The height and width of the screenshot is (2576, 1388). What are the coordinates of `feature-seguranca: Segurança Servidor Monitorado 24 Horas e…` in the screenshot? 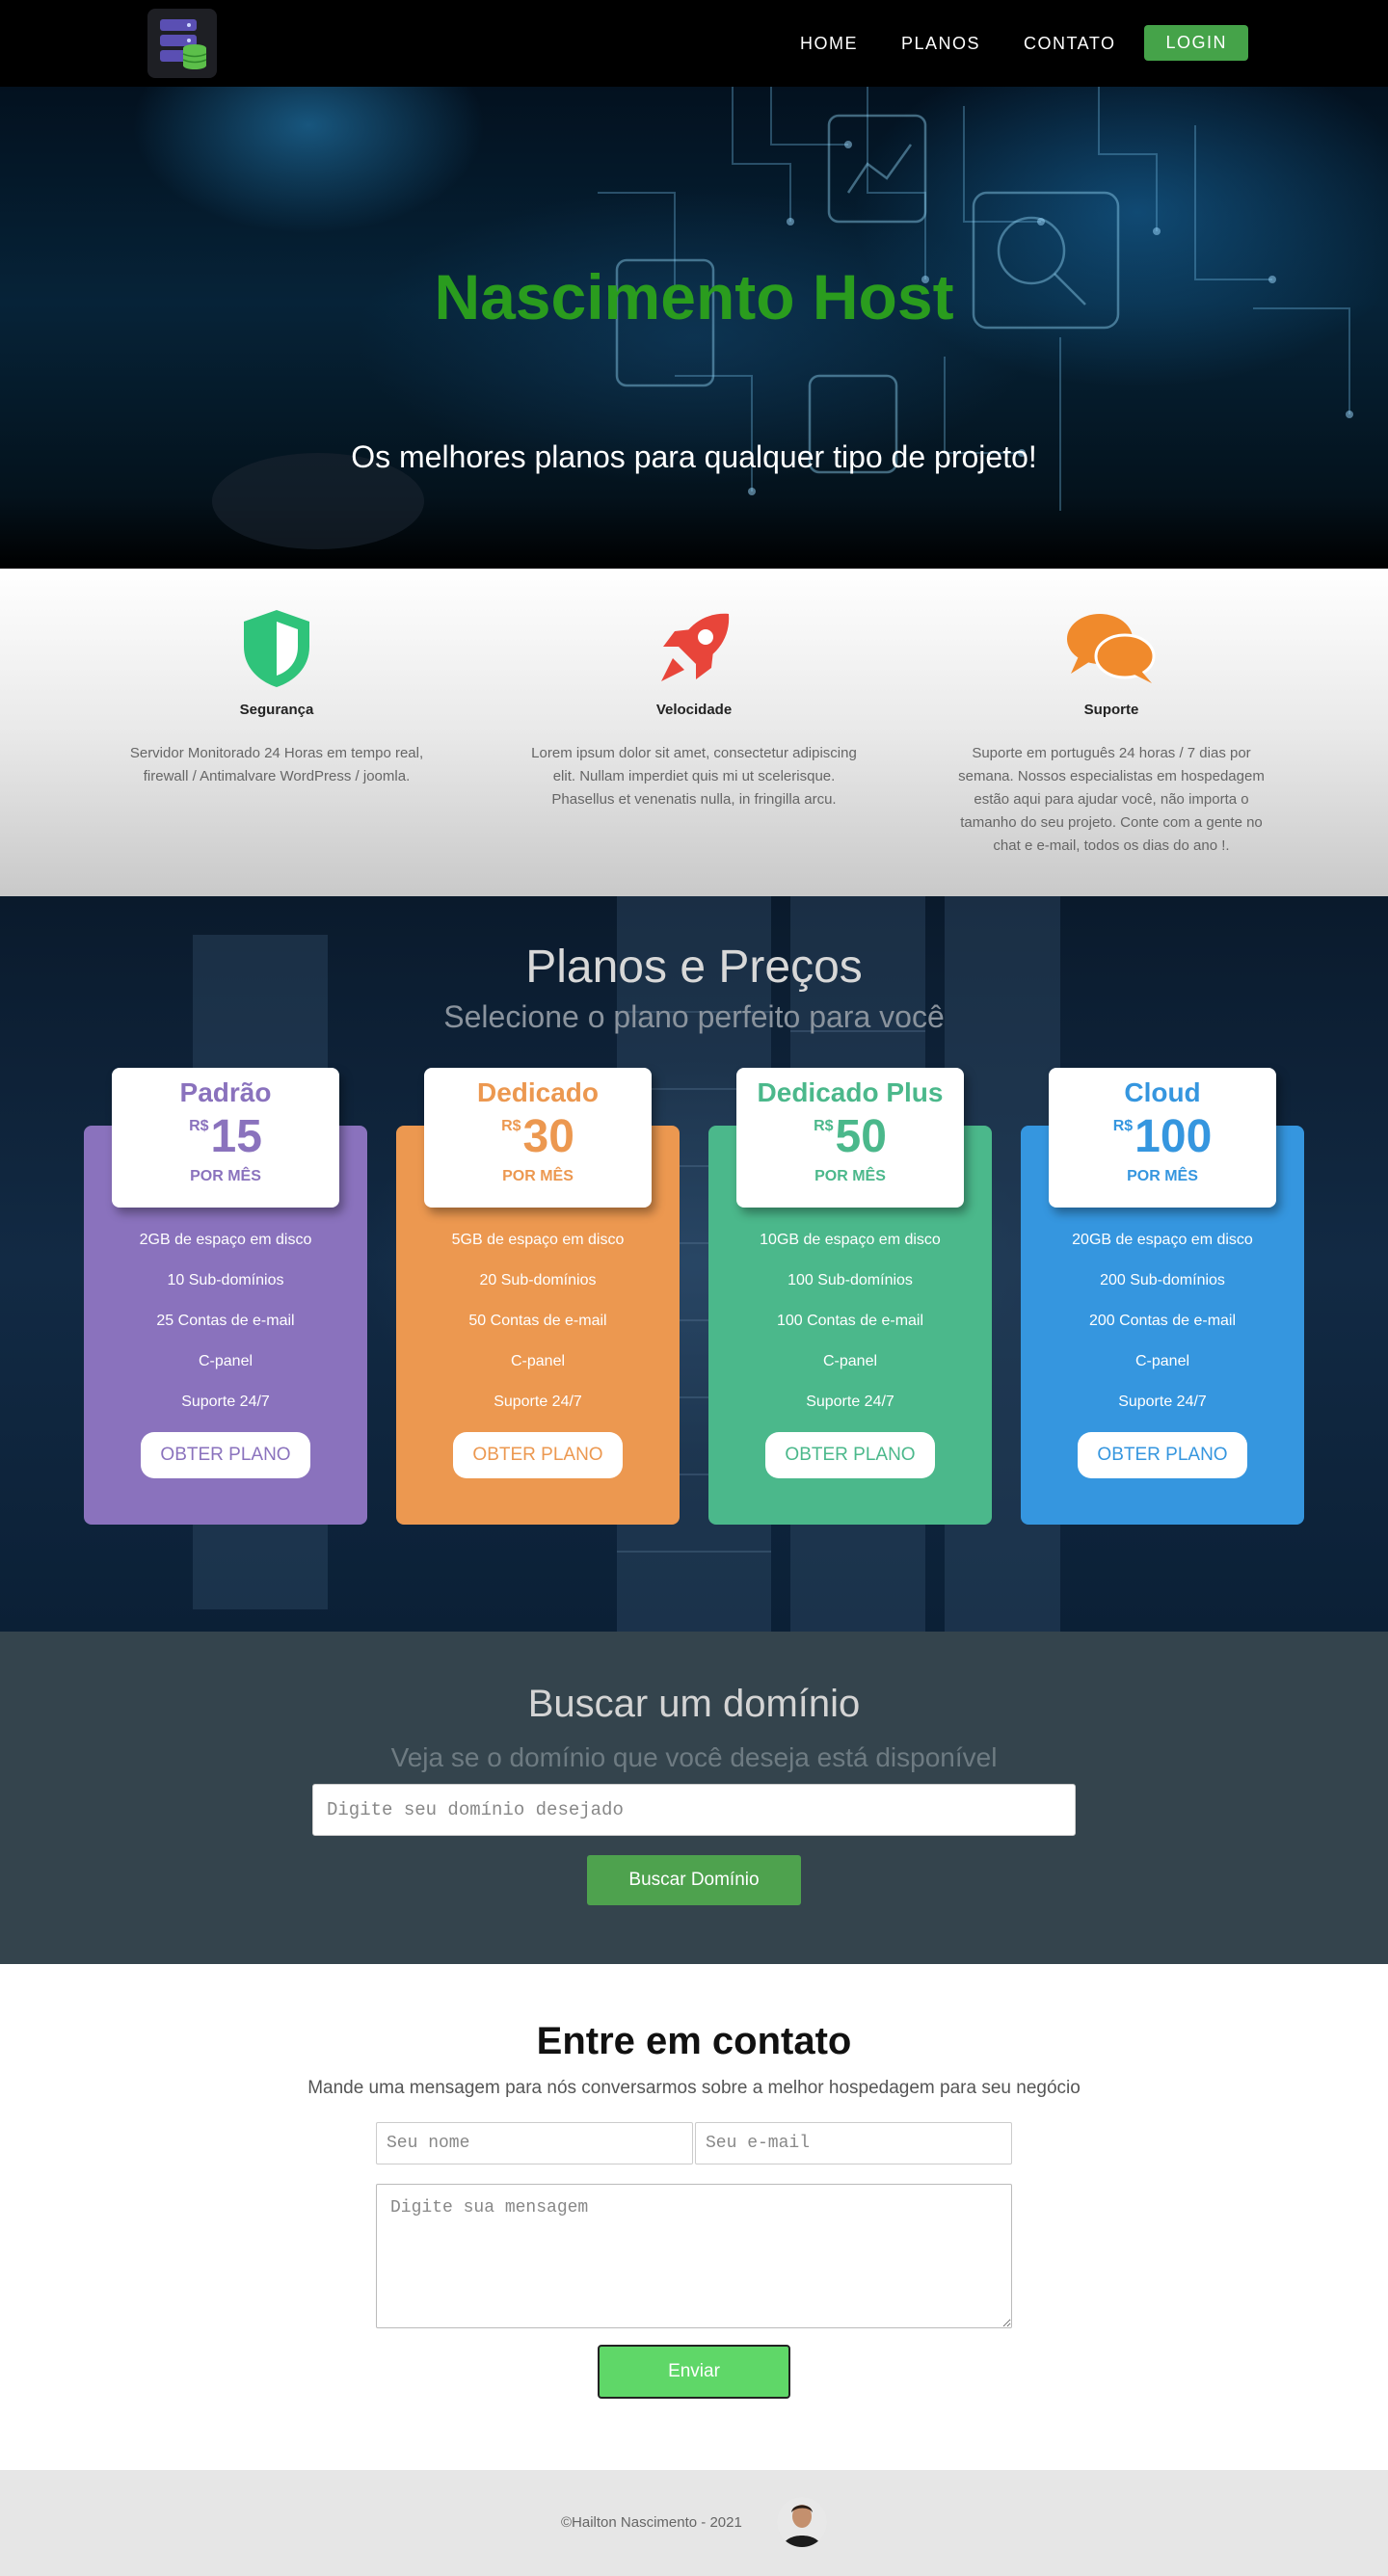 It's located at (276, 696).